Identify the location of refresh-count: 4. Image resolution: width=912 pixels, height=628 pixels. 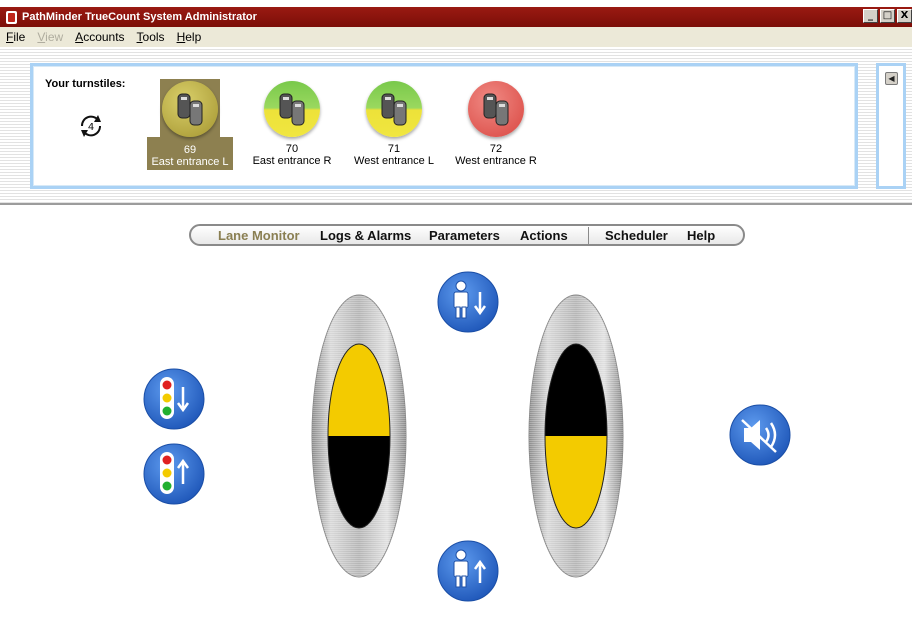
(91, 127).